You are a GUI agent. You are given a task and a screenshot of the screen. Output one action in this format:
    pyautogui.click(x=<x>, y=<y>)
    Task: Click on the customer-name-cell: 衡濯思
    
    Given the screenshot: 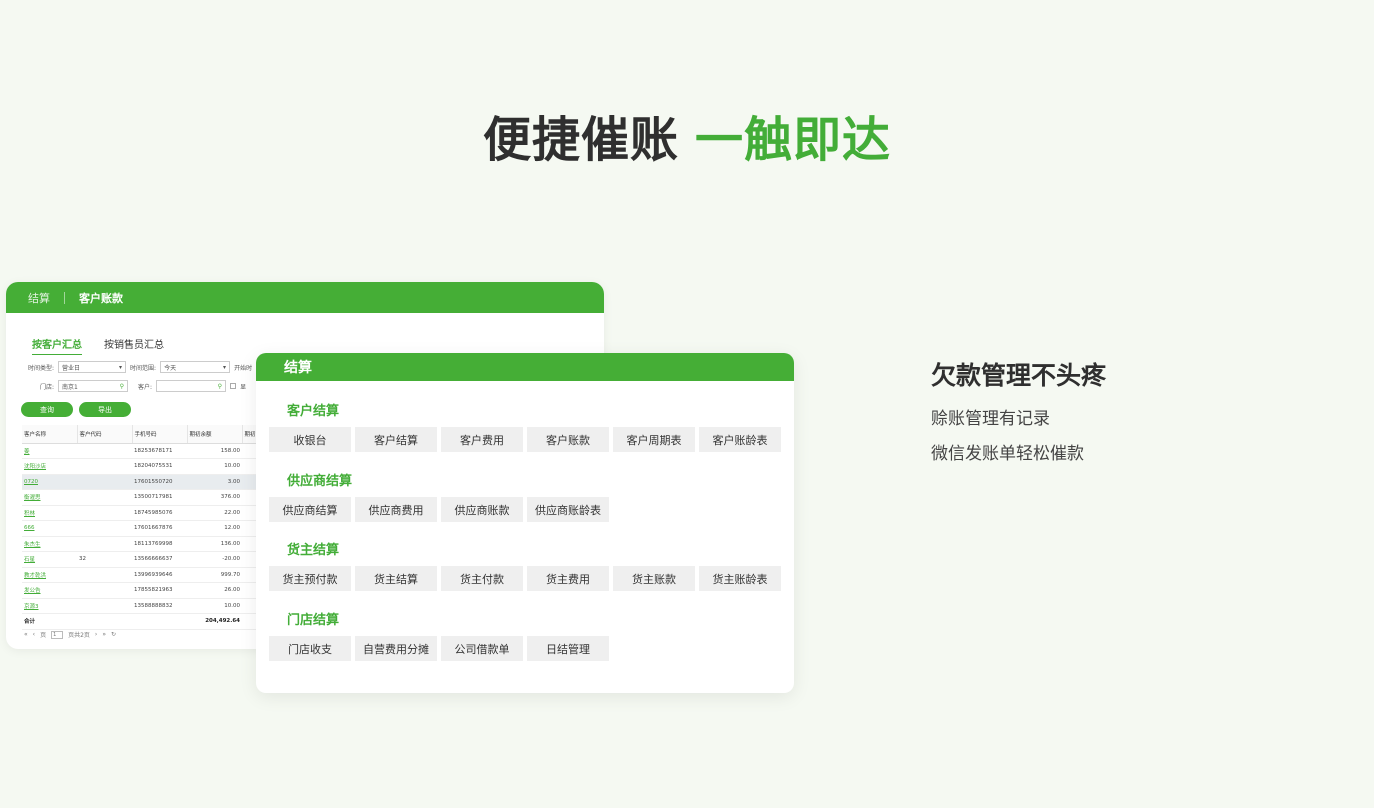 What is the action you would take?
    pyautogui.click(x=49, y=497)
    